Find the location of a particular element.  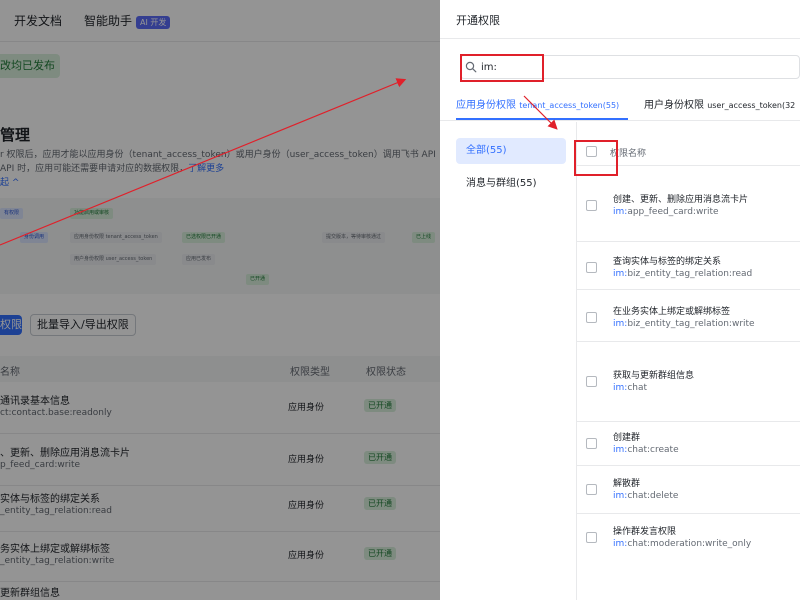

flow-chip: 有权限 is located at coordinates (12, 213).